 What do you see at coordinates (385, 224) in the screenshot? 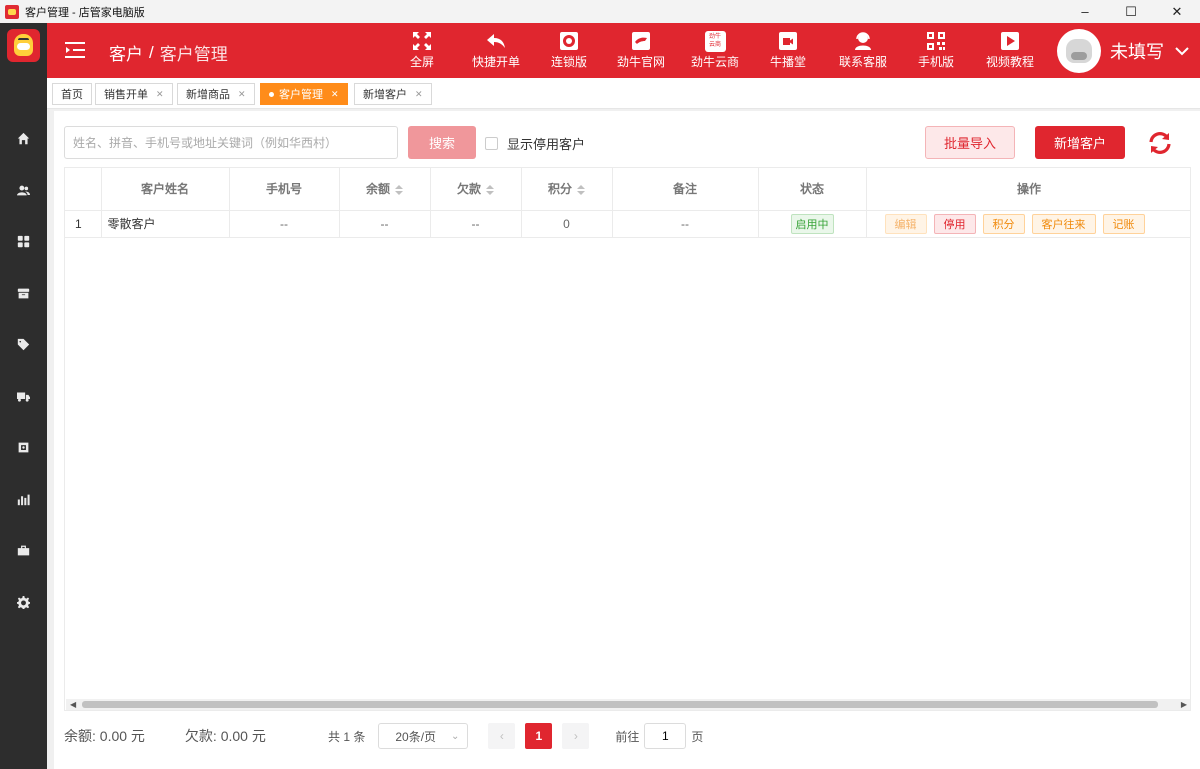
I see `cell-balance: --` at bounding box center [385, 224].